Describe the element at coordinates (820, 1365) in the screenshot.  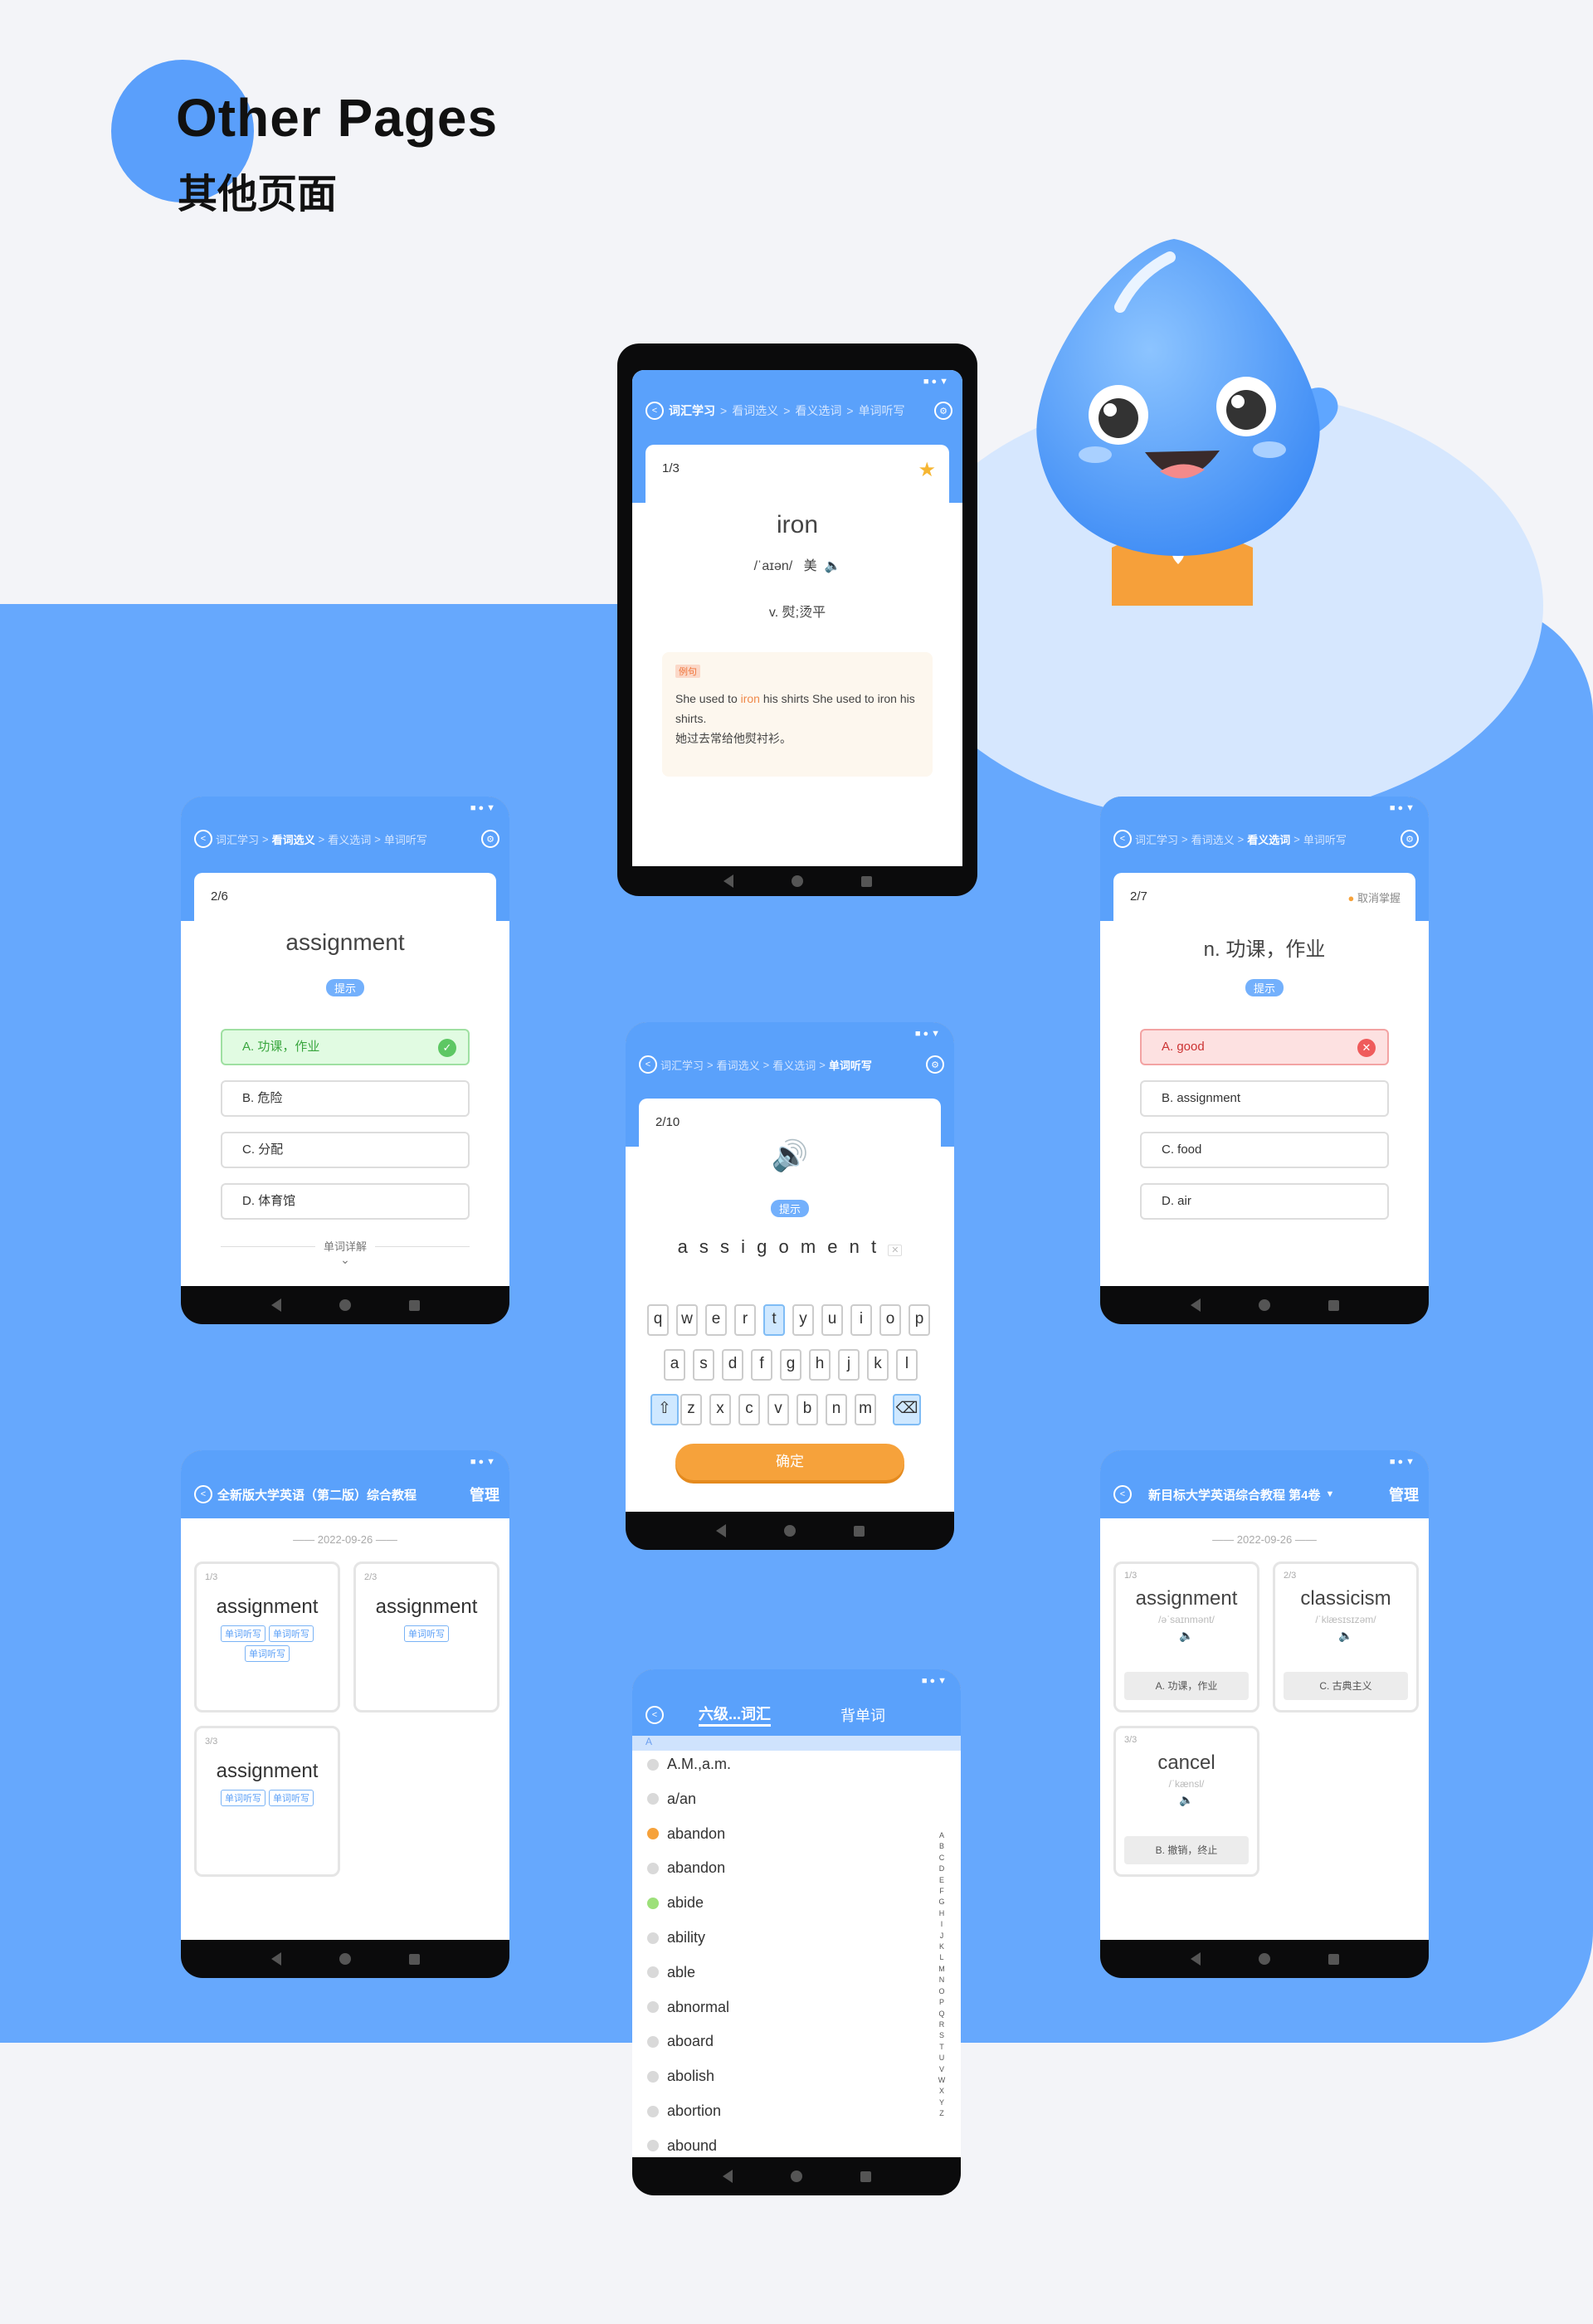
I see `key-h: h` at that location.